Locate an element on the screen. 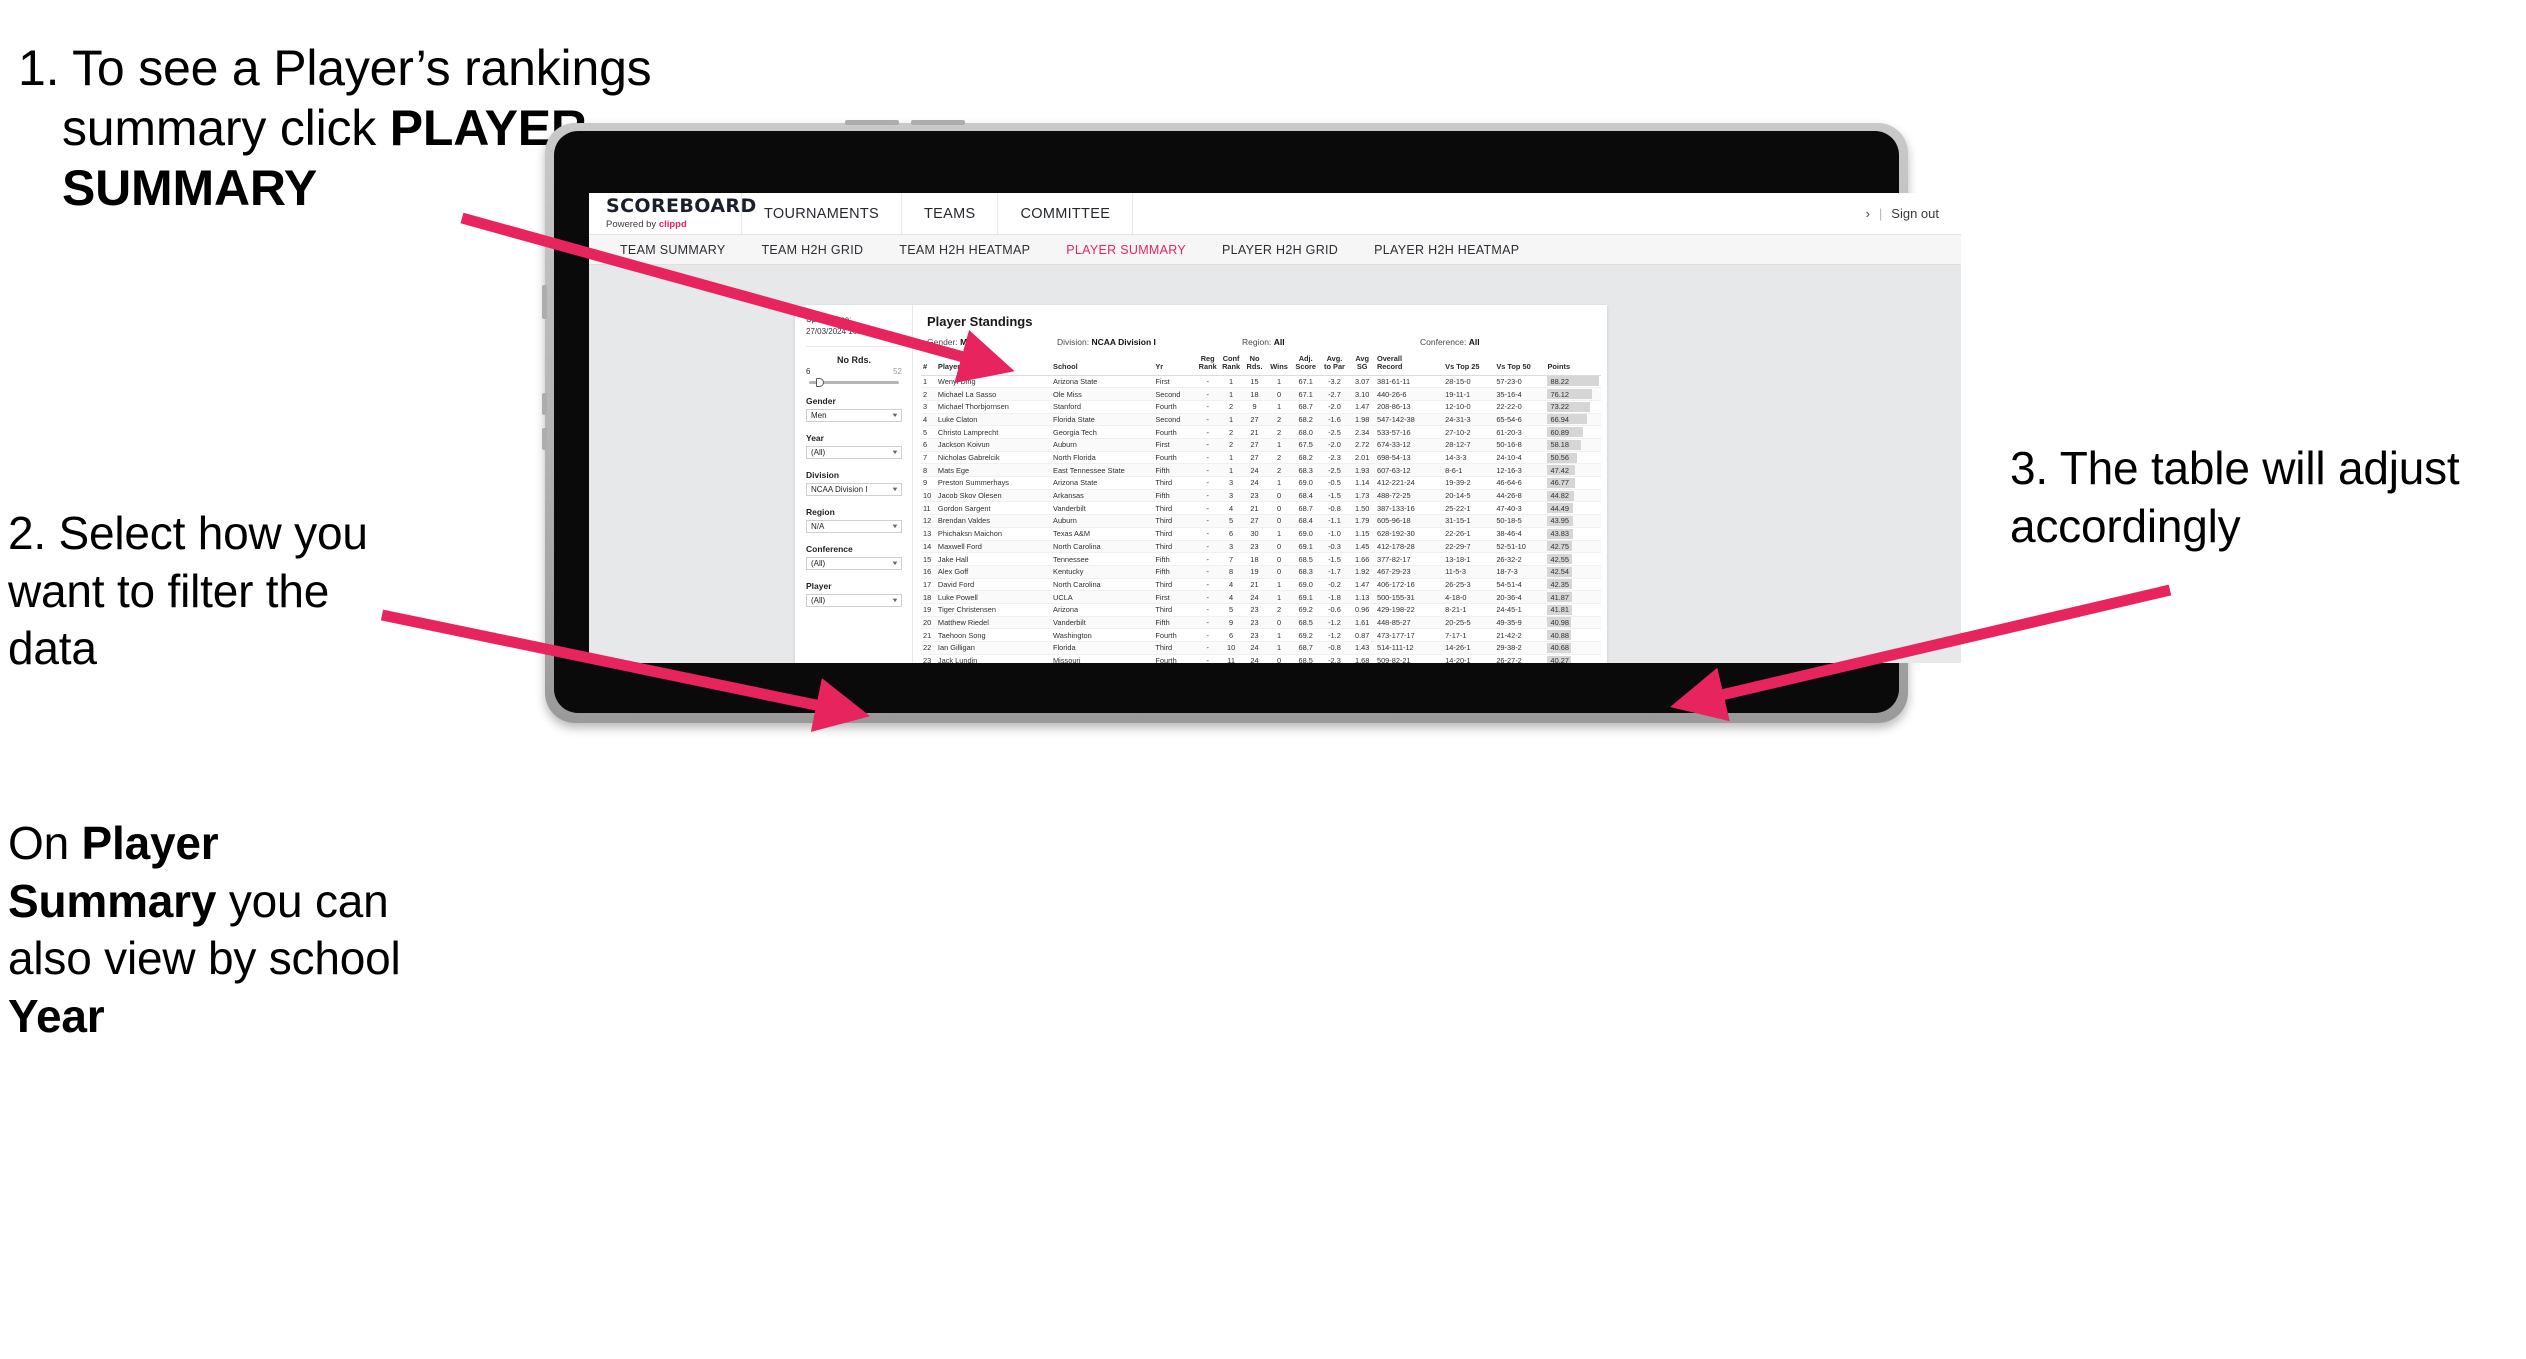  cell-vs-top-50: 50-16-8 is located at coordinates (1520, 445).